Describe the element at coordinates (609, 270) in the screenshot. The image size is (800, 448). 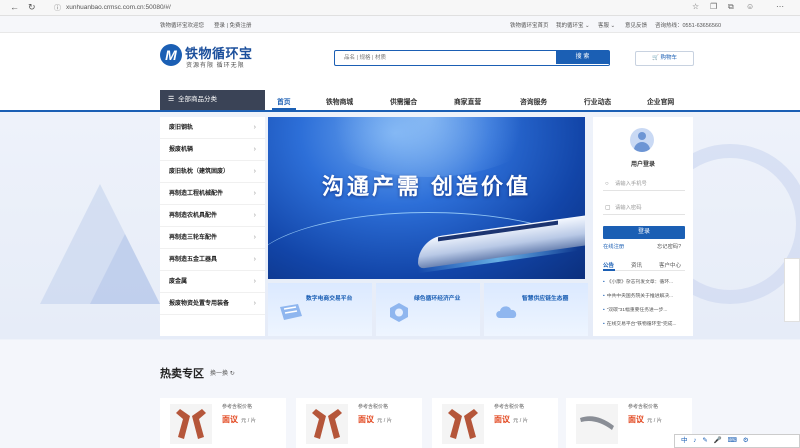
I see `tab-active-indicator` at that location.